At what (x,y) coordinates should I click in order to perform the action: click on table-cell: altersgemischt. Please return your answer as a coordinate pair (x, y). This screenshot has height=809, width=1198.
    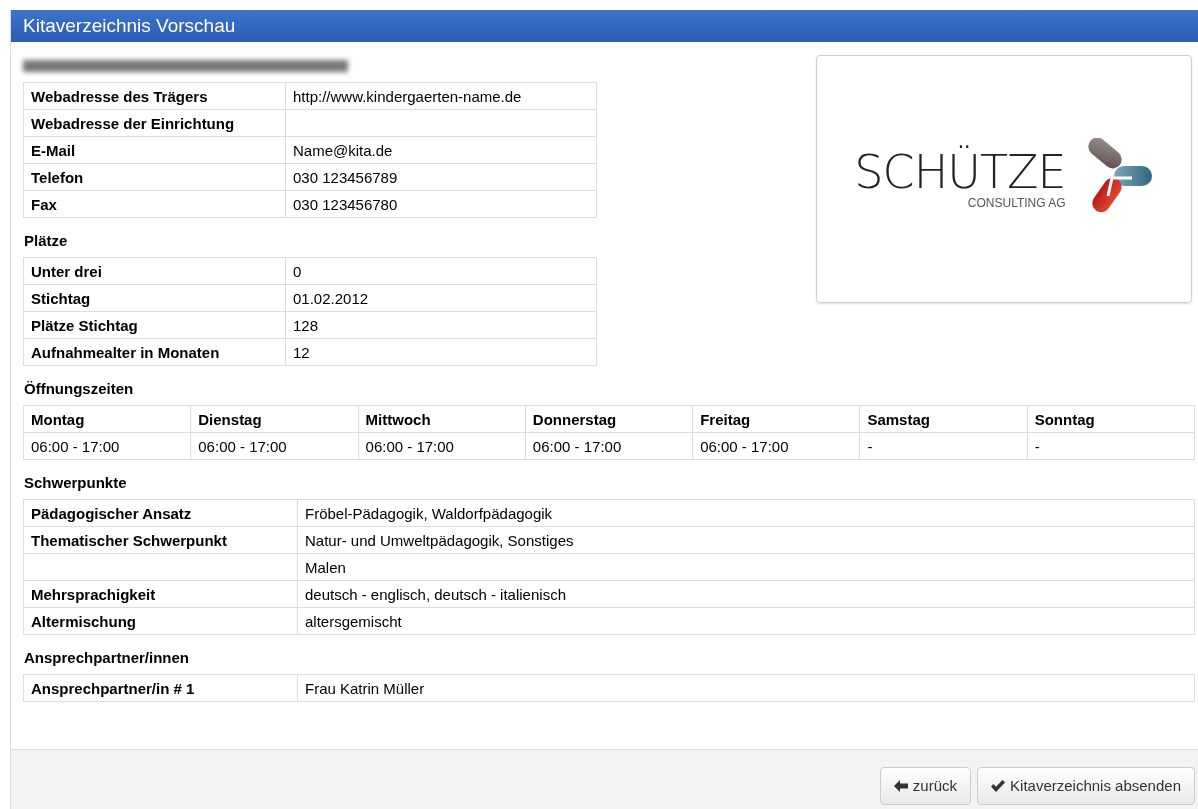
    Looking at the image, I should click on (746, 621).